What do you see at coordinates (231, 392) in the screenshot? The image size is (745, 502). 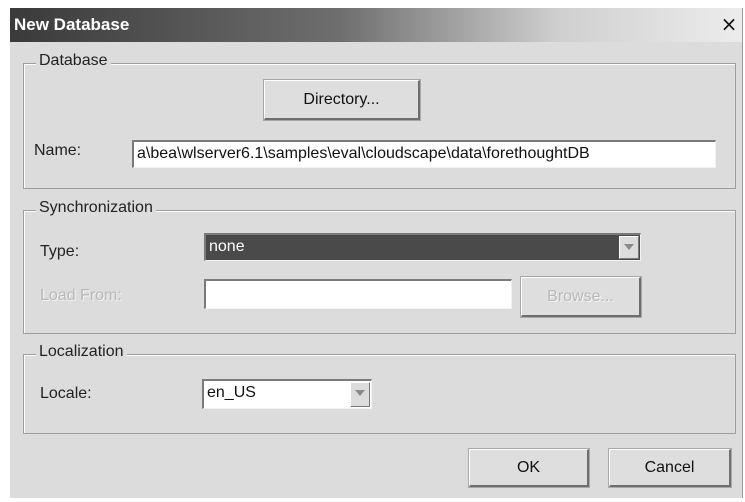 I see `locale-select-value: en_US` at bounding box center [231, 392].